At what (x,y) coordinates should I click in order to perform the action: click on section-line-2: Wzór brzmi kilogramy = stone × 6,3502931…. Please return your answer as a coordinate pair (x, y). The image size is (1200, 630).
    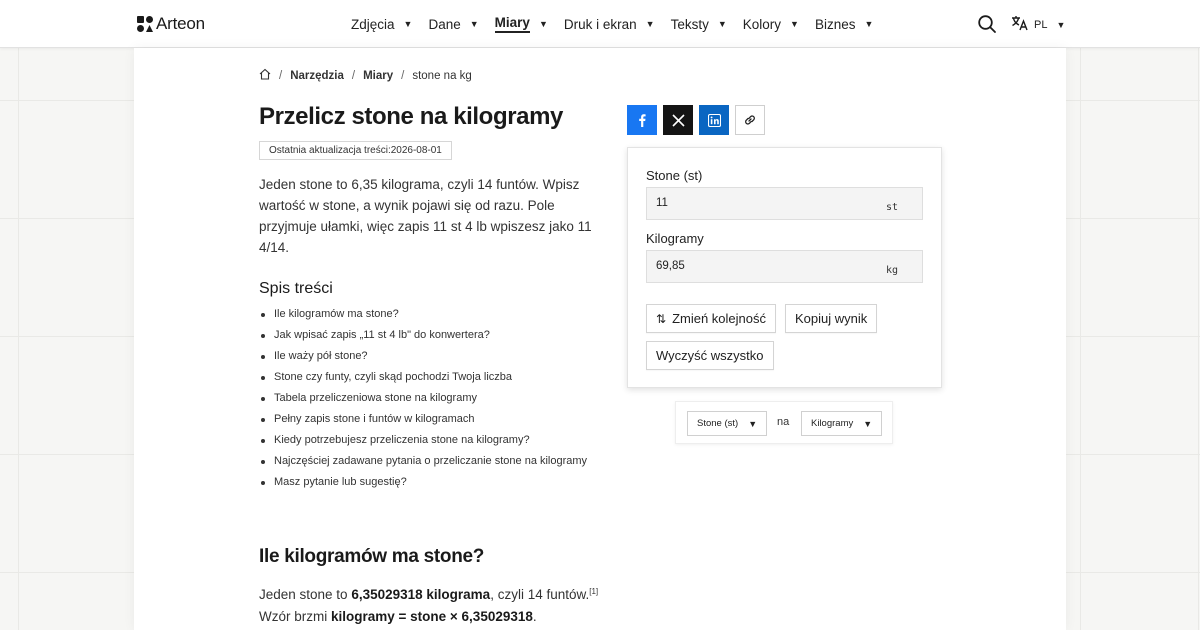
    Looking at the image, I should click on (459, 617).